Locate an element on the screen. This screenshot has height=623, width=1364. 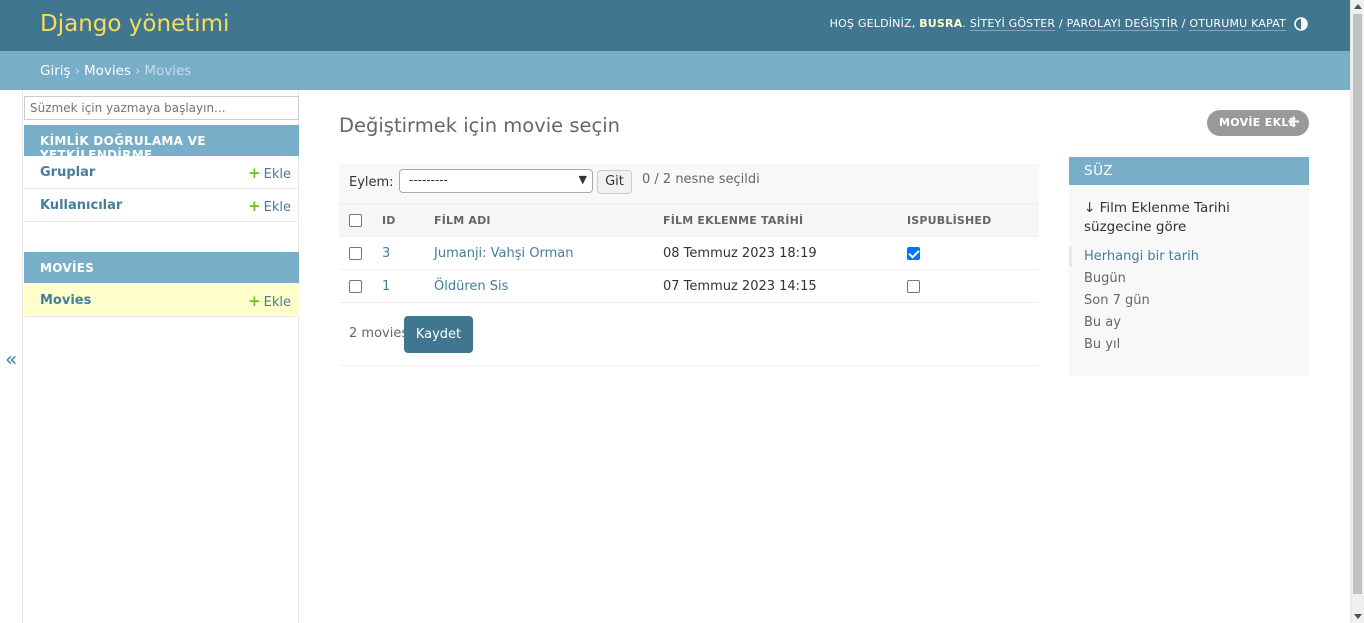
breadcrumb: Giriş › Movies › Movies is located at coordinates (675, 70).